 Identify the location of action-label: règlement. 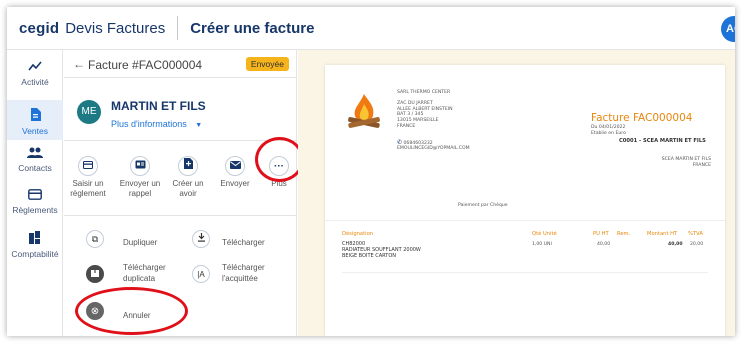
(88, 193).